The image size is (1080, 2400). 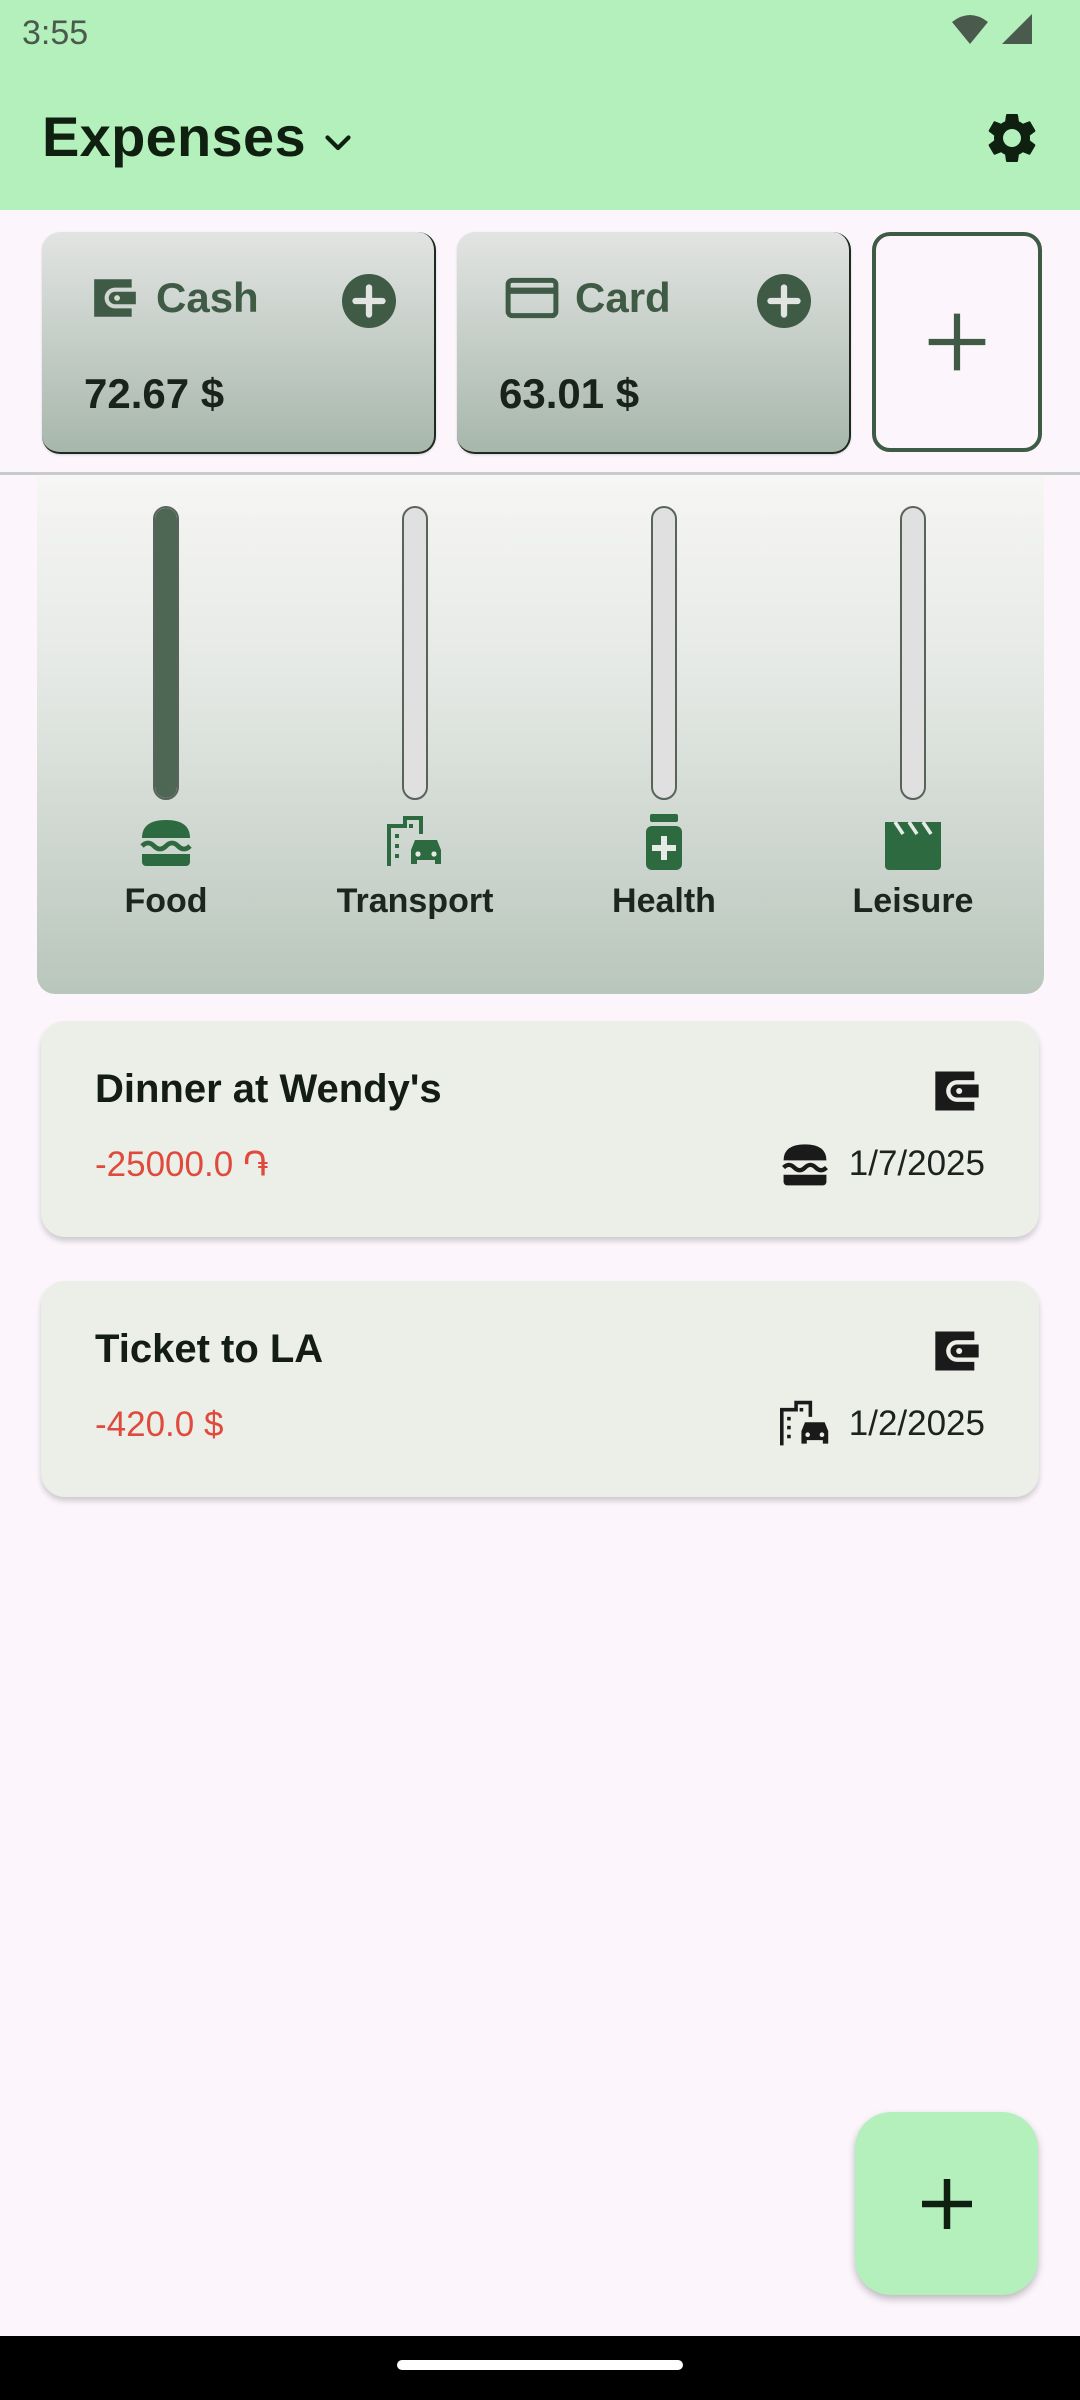 I want to click on status-time: 3:55, so click(x=55, y=33).